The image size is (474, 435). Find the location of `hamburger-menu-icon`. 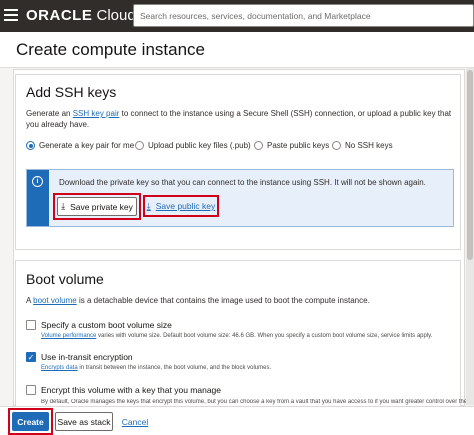

hamburger-menu-icon is located at coordinates (11, 15).